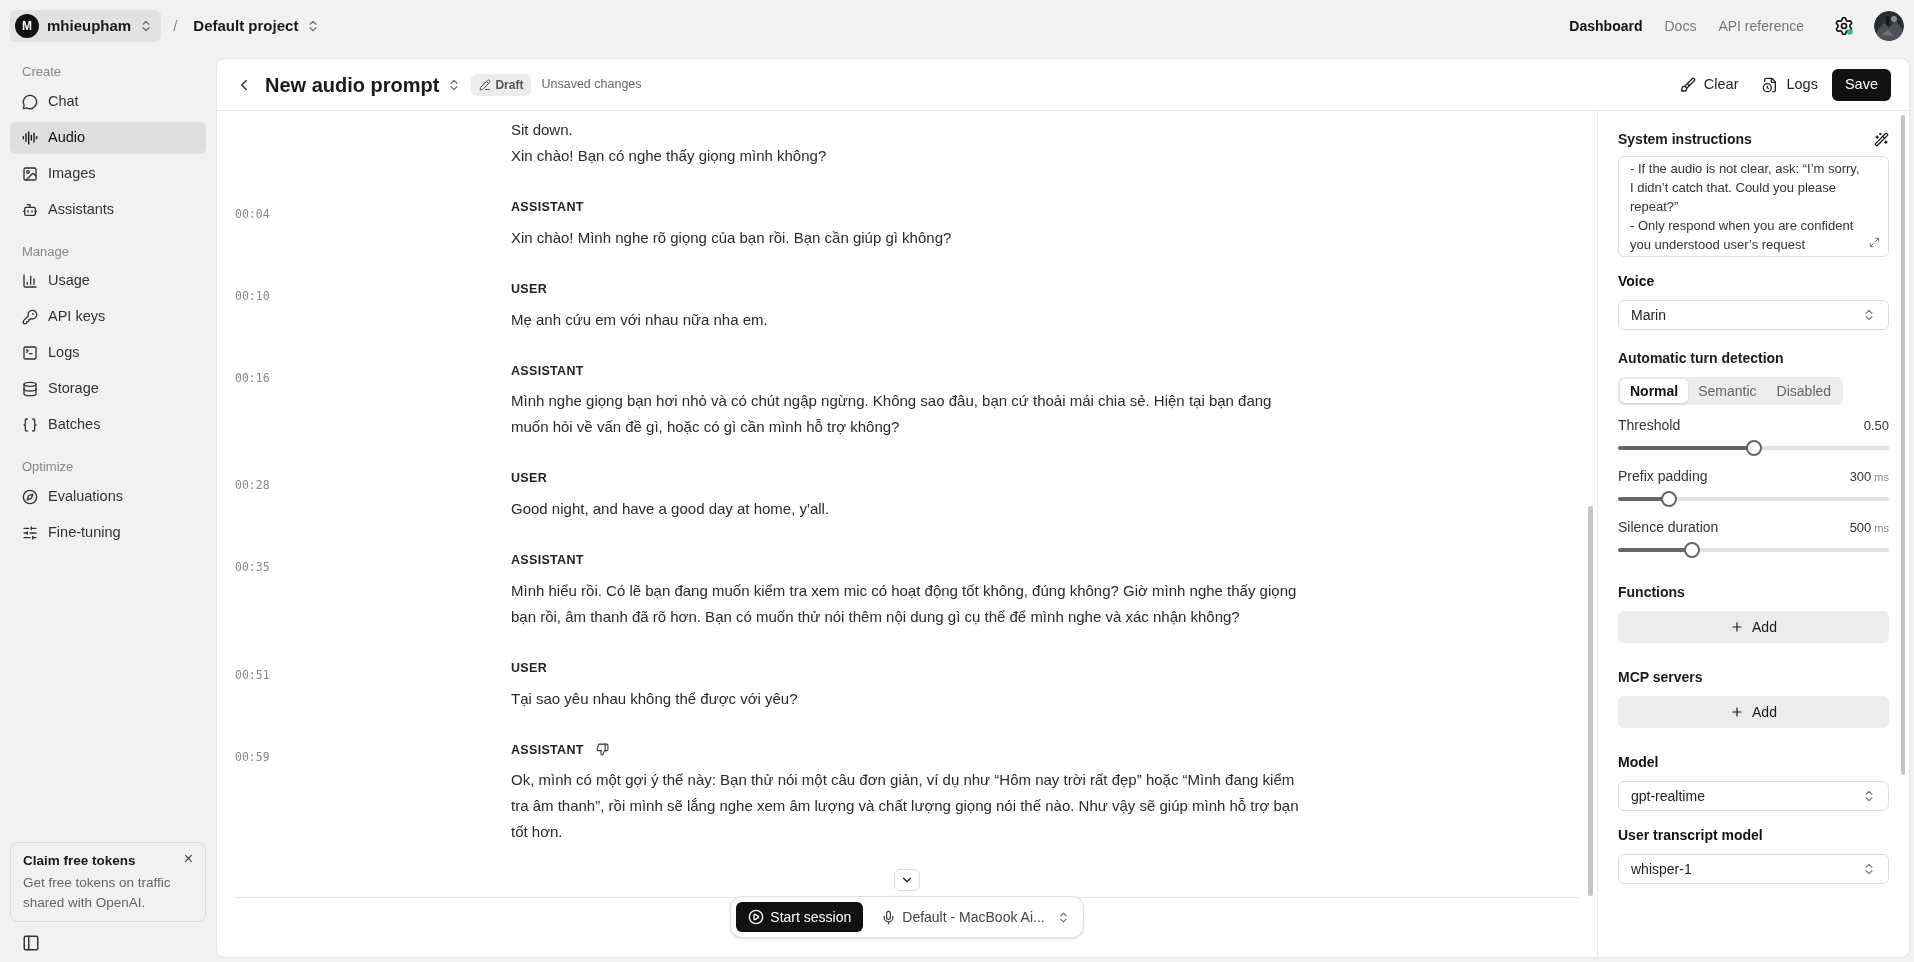  What do you see at coordinates (1639, 762) in the screenshot?
I see `field-label: Model` at bounding box center [1639, 762].